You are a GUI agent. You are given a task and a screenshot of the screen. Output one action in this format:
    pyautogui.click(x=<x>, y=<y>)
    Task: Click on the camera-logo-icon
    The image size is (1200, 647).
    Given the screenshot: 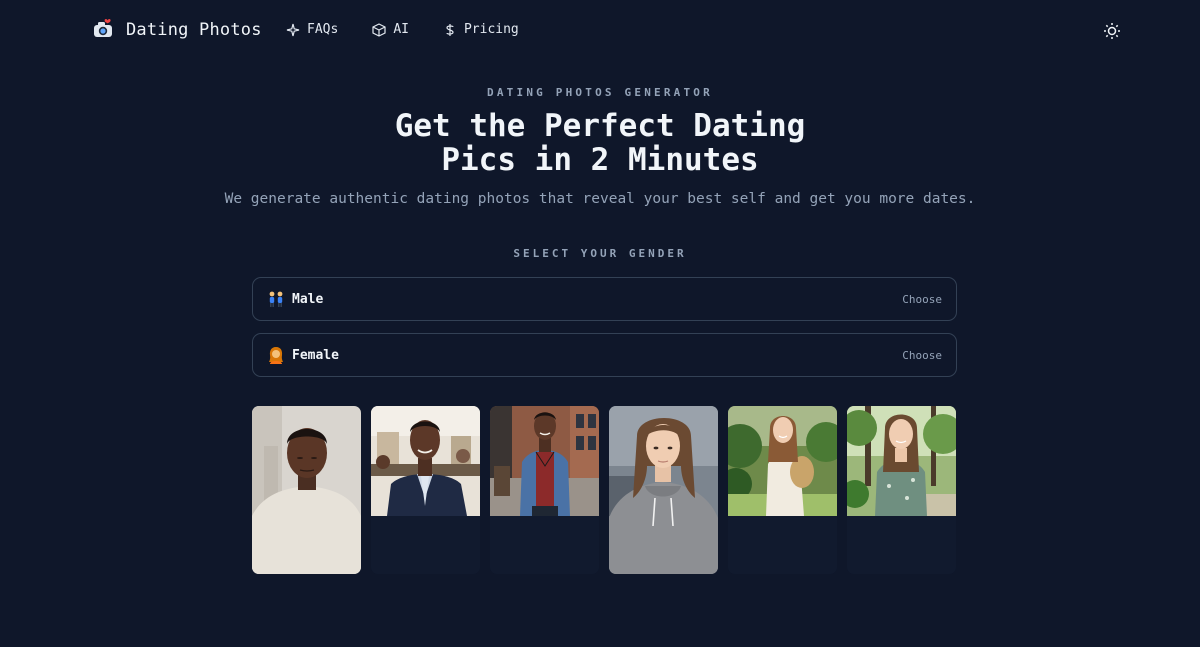 What is the action you would take?
    pyautogui.click(x=103, y=28)
    